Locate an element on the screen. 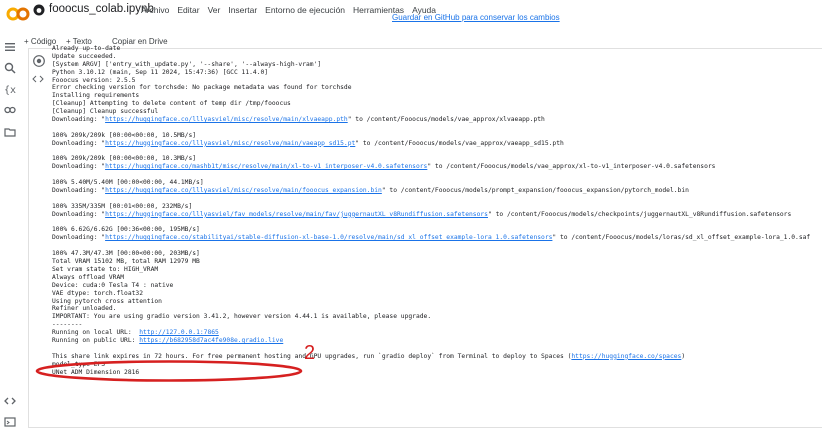 This screenshot has width=822, height=432. menu-insertar: Insertar is located at coordinates (242, 10).